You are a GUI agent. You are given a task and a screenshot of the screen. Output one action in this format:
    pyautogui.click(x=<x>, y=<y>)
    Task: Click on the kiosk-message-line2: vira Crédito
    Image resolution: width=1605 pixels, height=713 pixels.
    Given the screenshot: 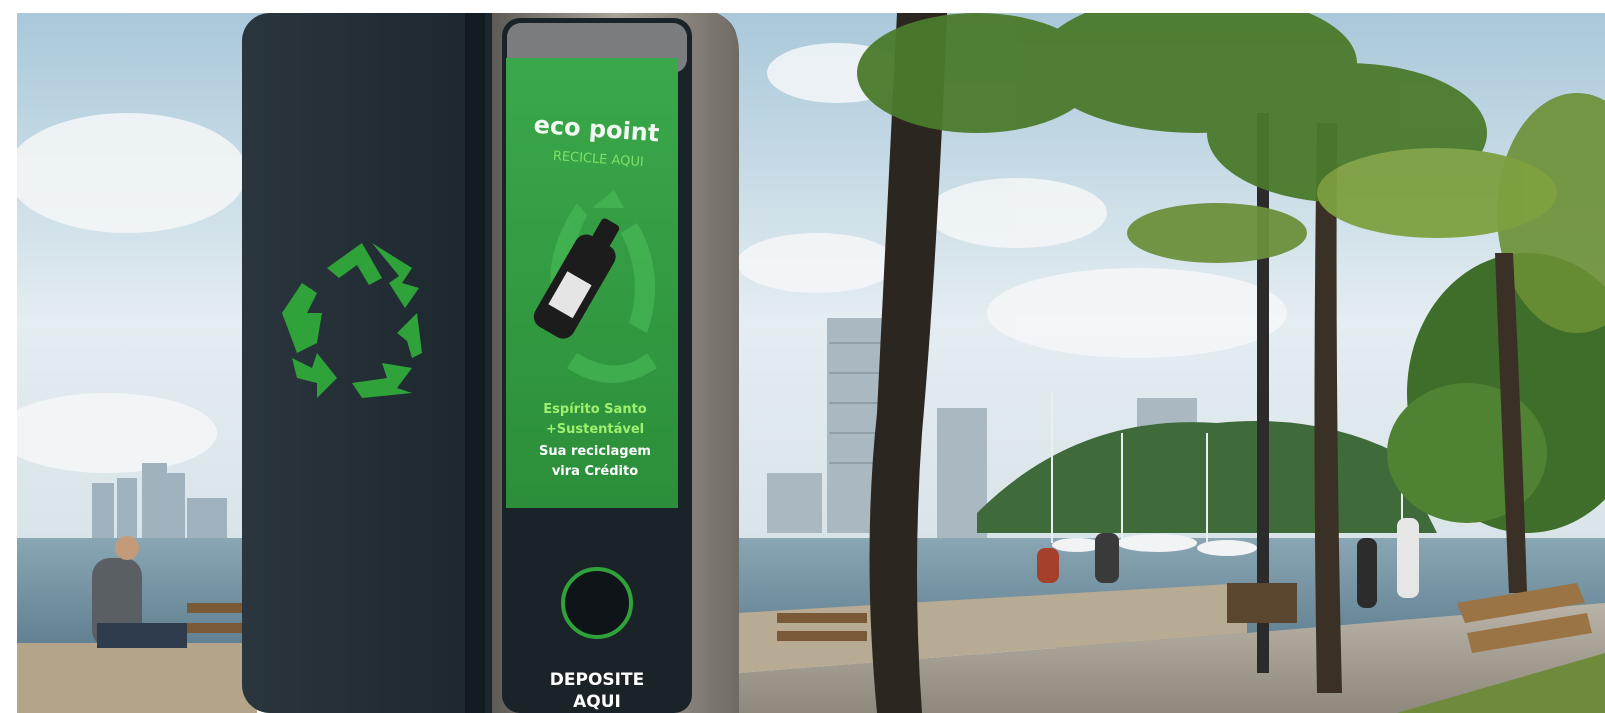 What is the action you would take?
    pyautogui.click(x=595, y=471)
    